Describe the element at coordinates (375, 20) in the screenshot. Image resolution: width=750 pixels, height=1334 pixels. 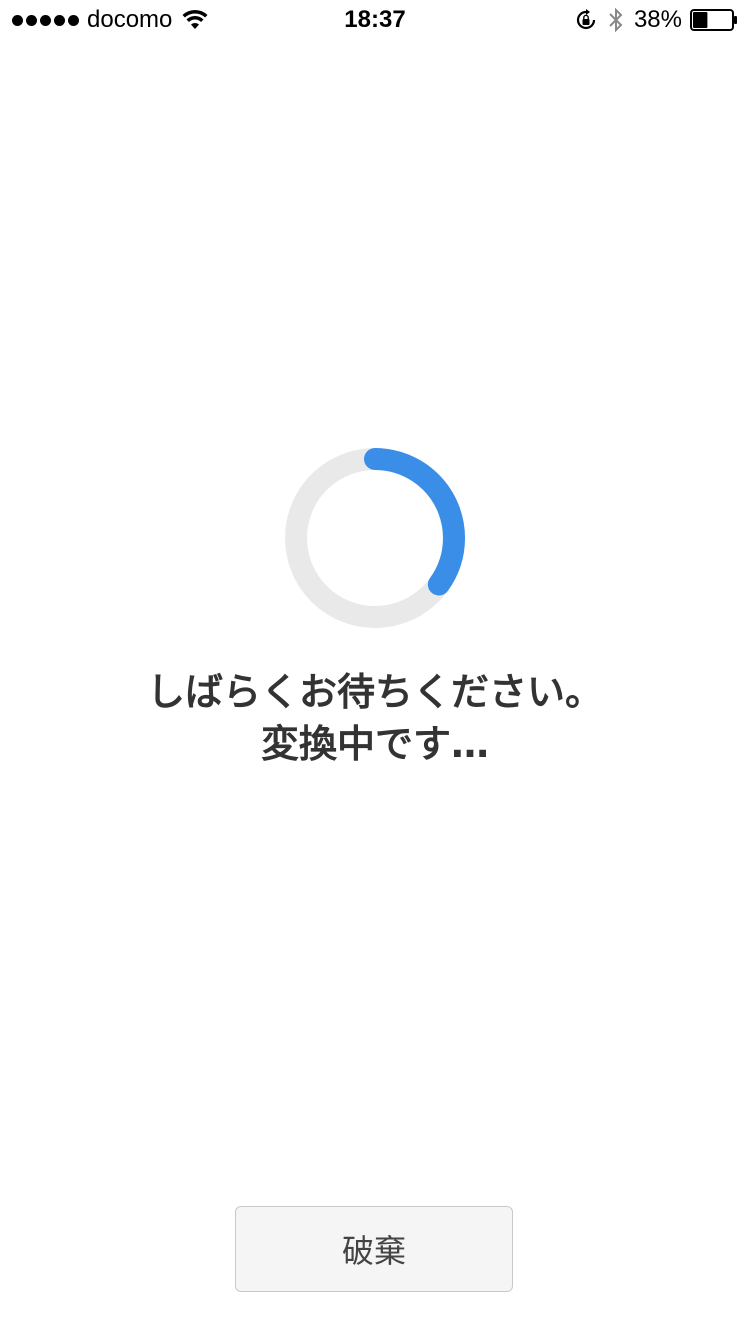
I see `status-bar: docomo 18:37 38%` at that location.